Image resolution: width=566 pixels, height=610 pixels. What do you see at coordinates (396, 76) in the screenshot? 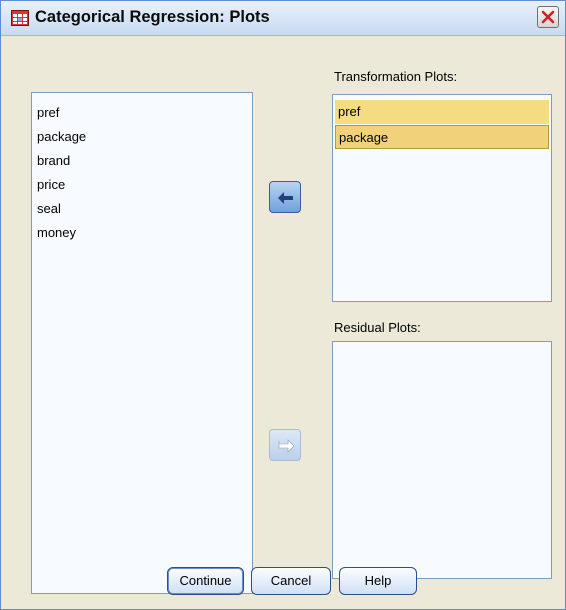
I see `transformation-plots-label: Transformation Plots:` at bounding box center [396, 76].